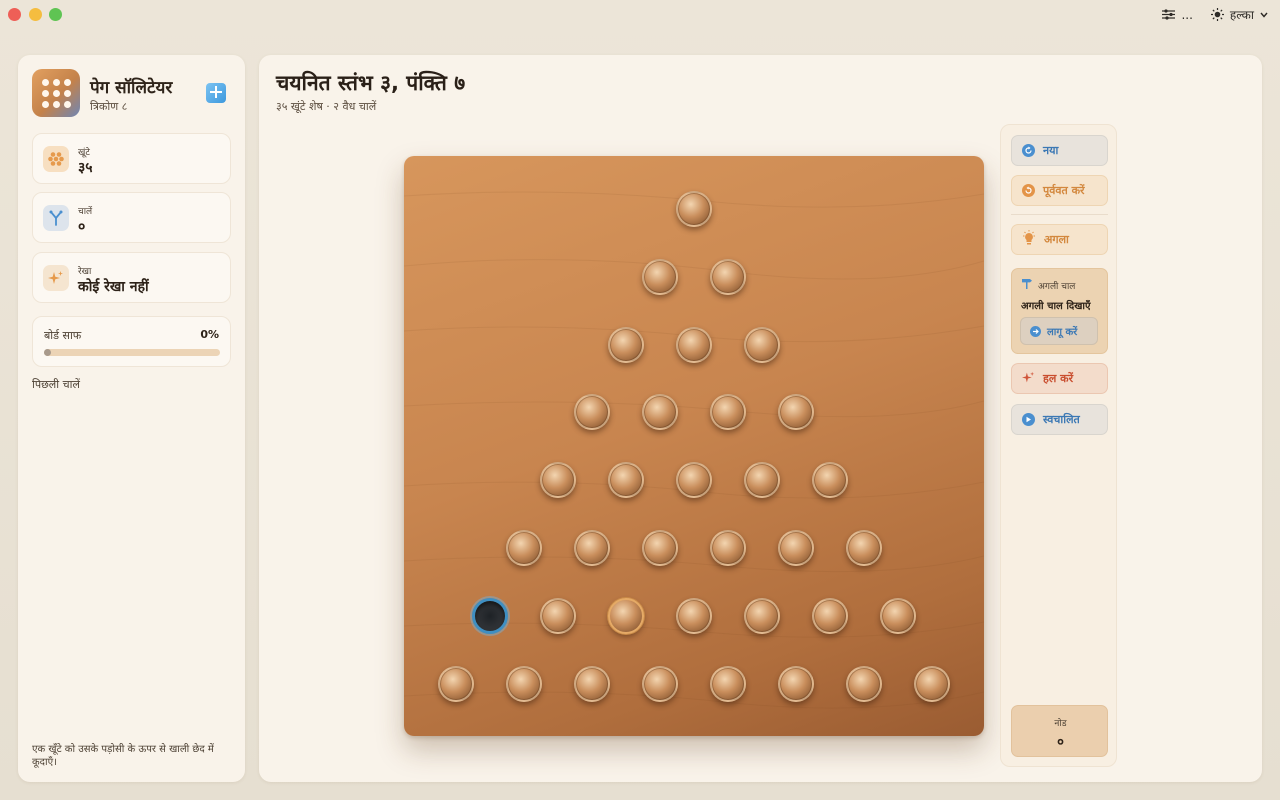 This screenshot has width=1280, height=800. What do you see at coordinates (84, 153) in the screenshot?
I see `stat-label: खूंटे` at bounding box center [84, 153].